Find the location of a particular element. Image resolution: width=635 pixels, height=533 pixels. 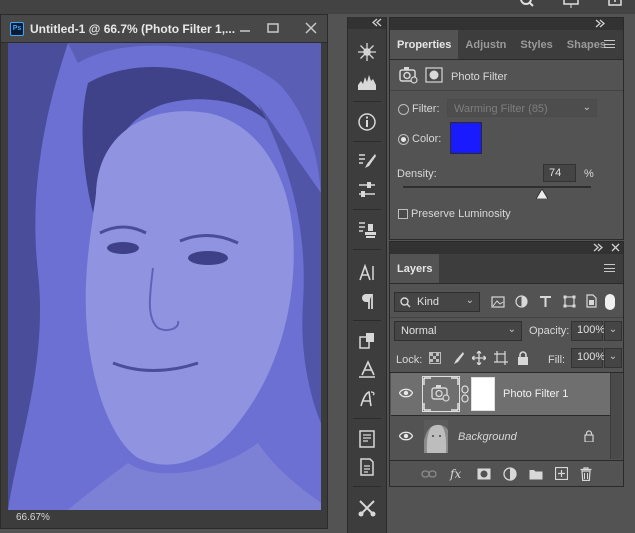

minimize-icon is located at coordinates (245, 28).